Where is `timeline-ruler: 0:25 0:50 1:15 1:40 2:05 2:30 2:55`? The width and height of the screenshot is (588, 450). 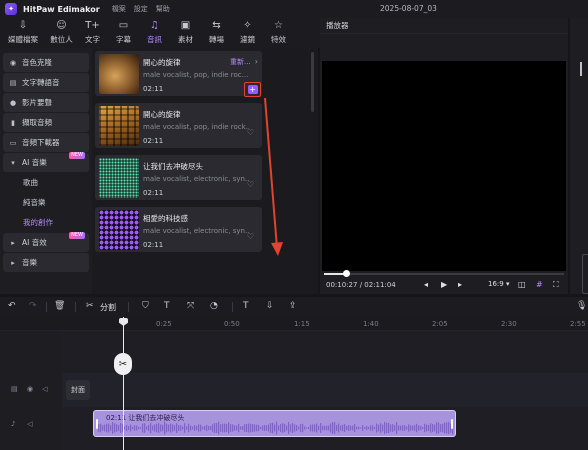 timeline-ruler: 0:25 0:50 1:15 1:40 2:05 2:30 2:55 is located at coordinates (294, 324).